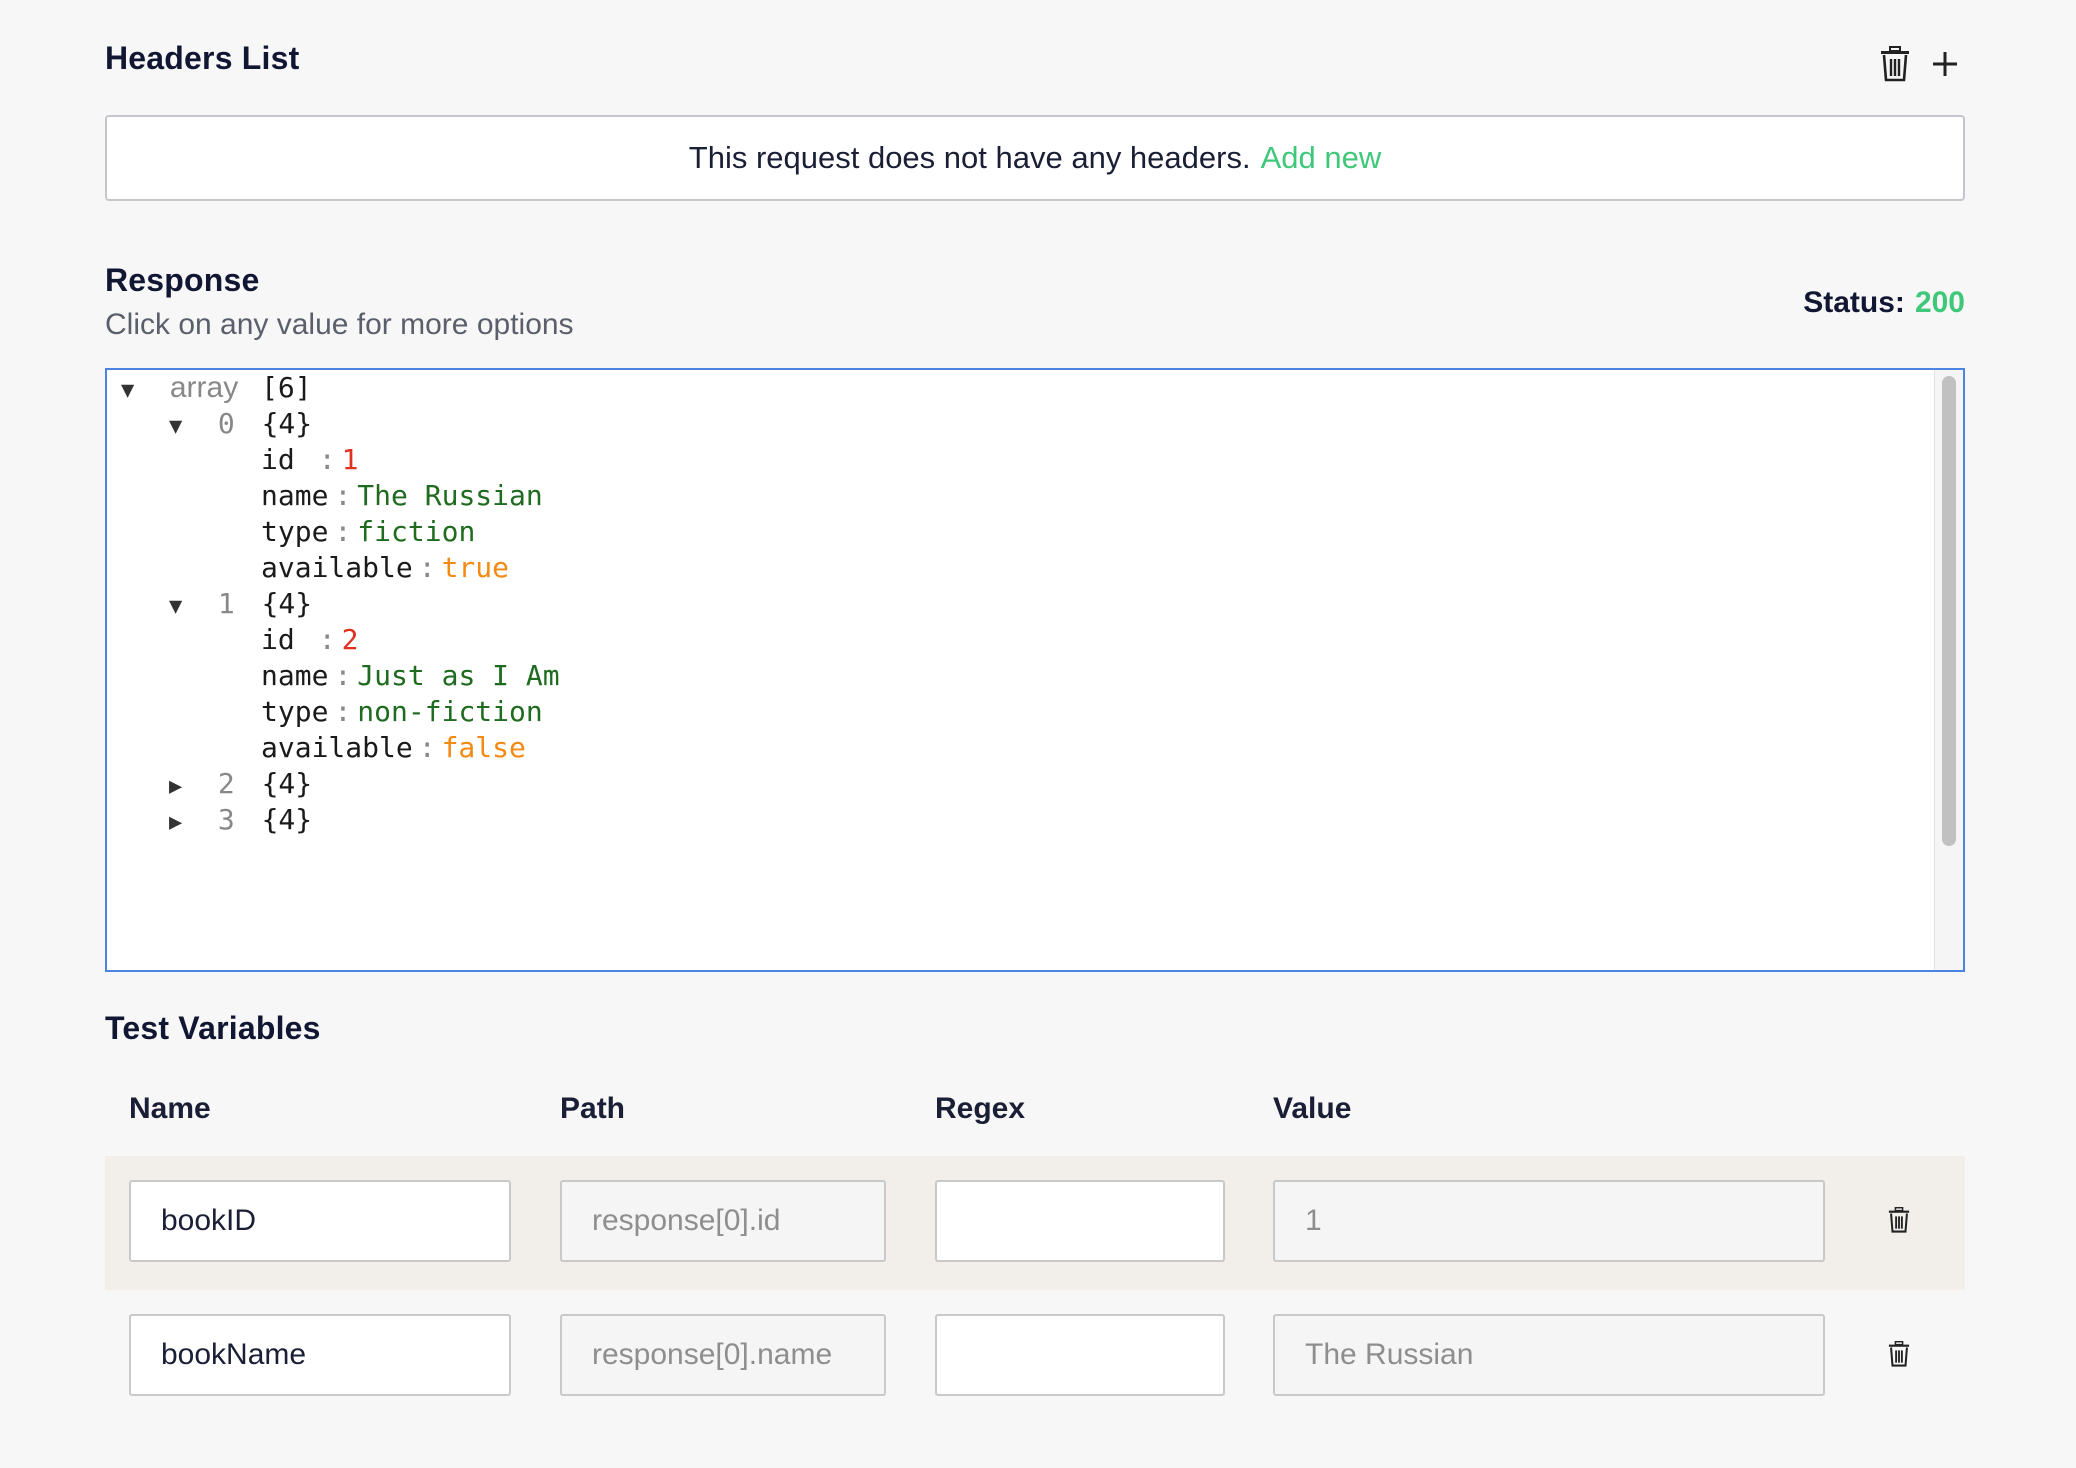 The image size is (2076, 1468). What do you see at coordinates (320, 1221) in the screenshot?
I see `variable-name-input: bookID` at bounding box center [320, 1221].